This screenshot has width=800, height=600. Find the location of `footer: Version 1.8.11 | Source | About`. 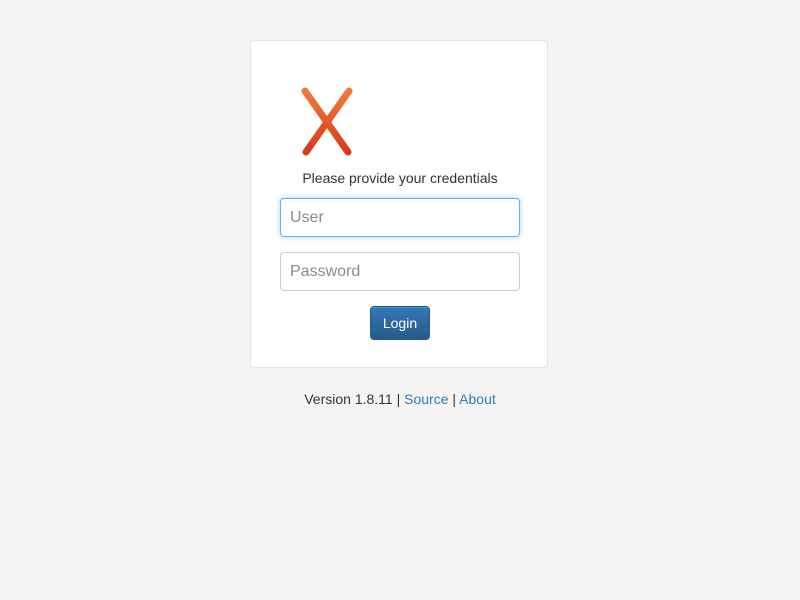

footer: Version 1.8.11 | Source | About is located at coordinates (400, 399).